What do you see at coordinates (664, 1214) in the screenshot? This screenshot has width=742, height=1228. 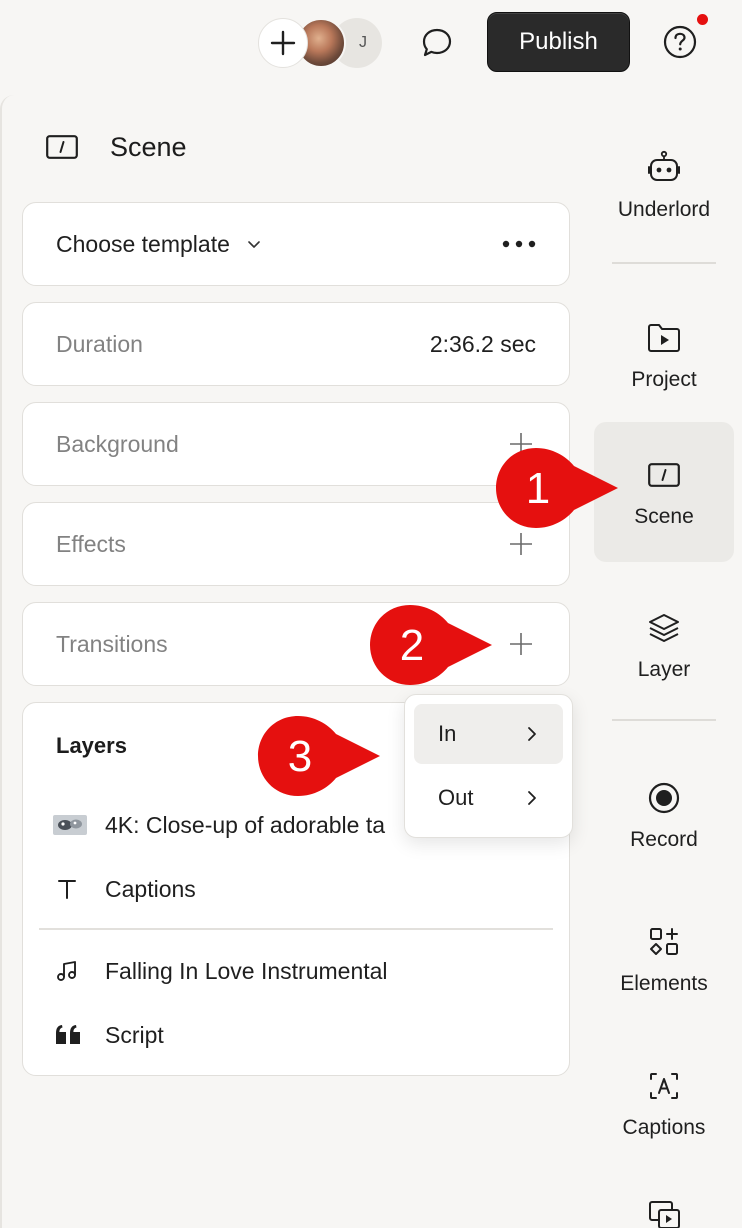 I see `media-icon` at bounding box center [664, 1214].